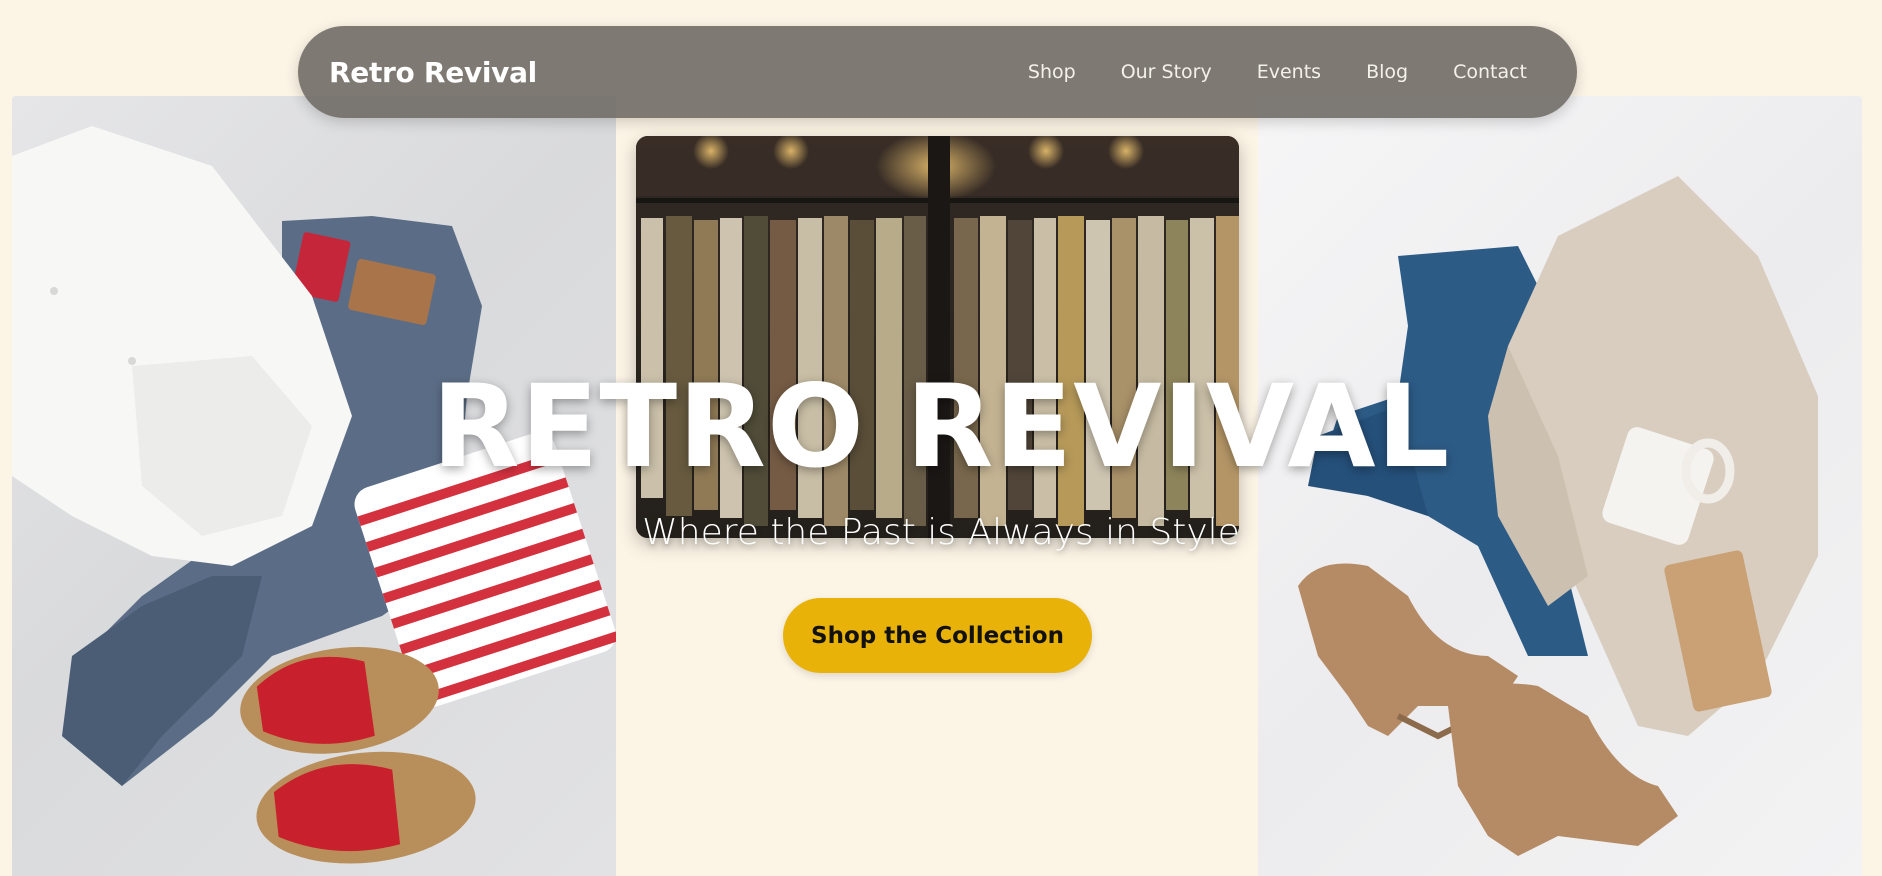  I want to click on brand-logo: Retro Revival, so click(433, 72).